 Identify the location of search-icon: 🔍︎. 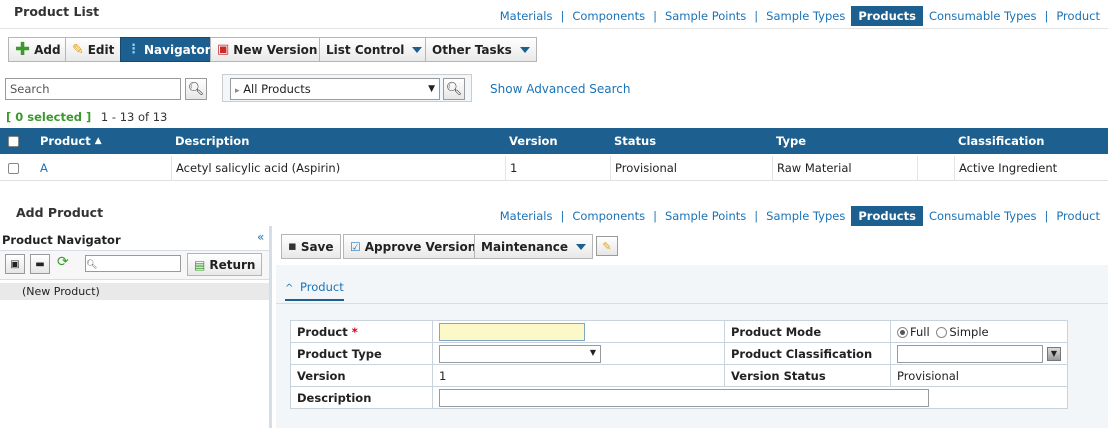
(196, 89).